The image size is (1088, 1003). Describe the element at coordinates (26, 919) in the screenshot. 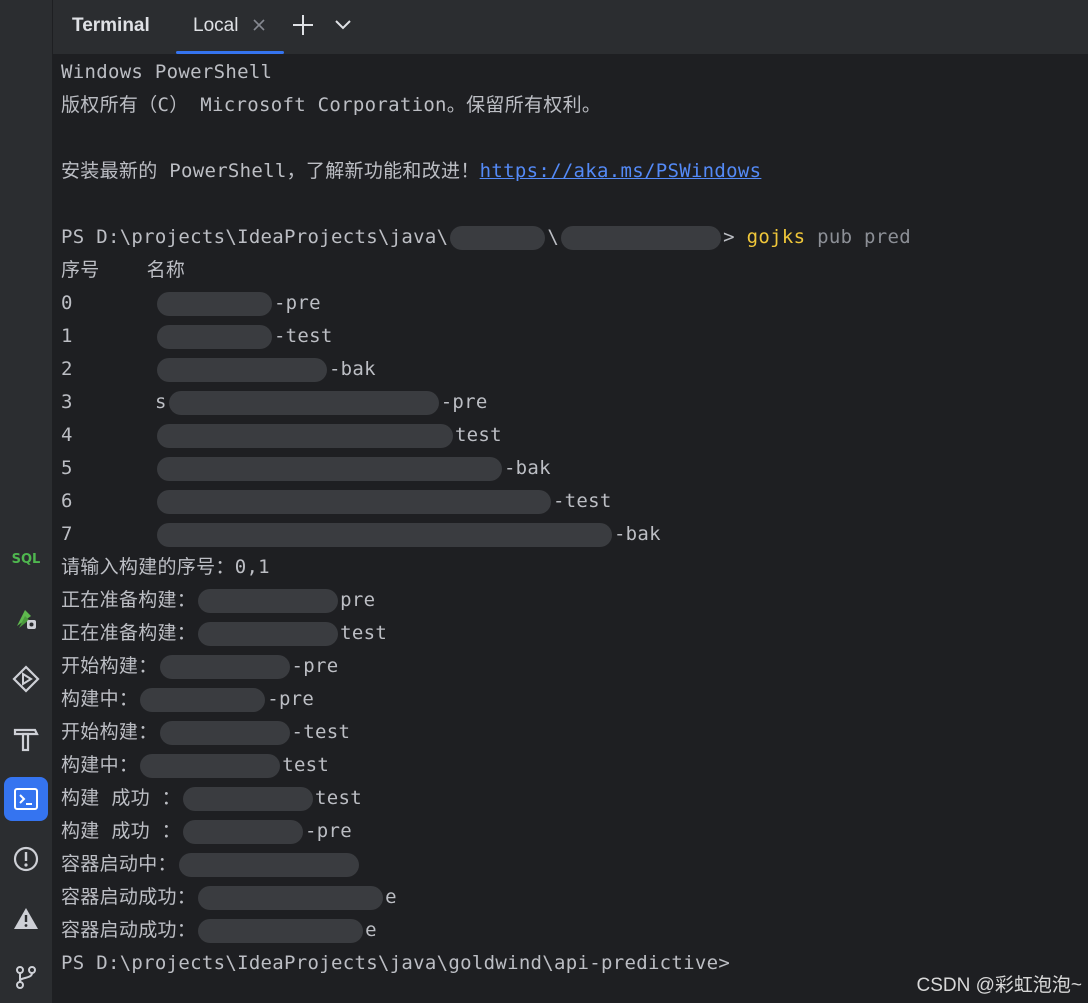

I see `warning-icon` at that location.